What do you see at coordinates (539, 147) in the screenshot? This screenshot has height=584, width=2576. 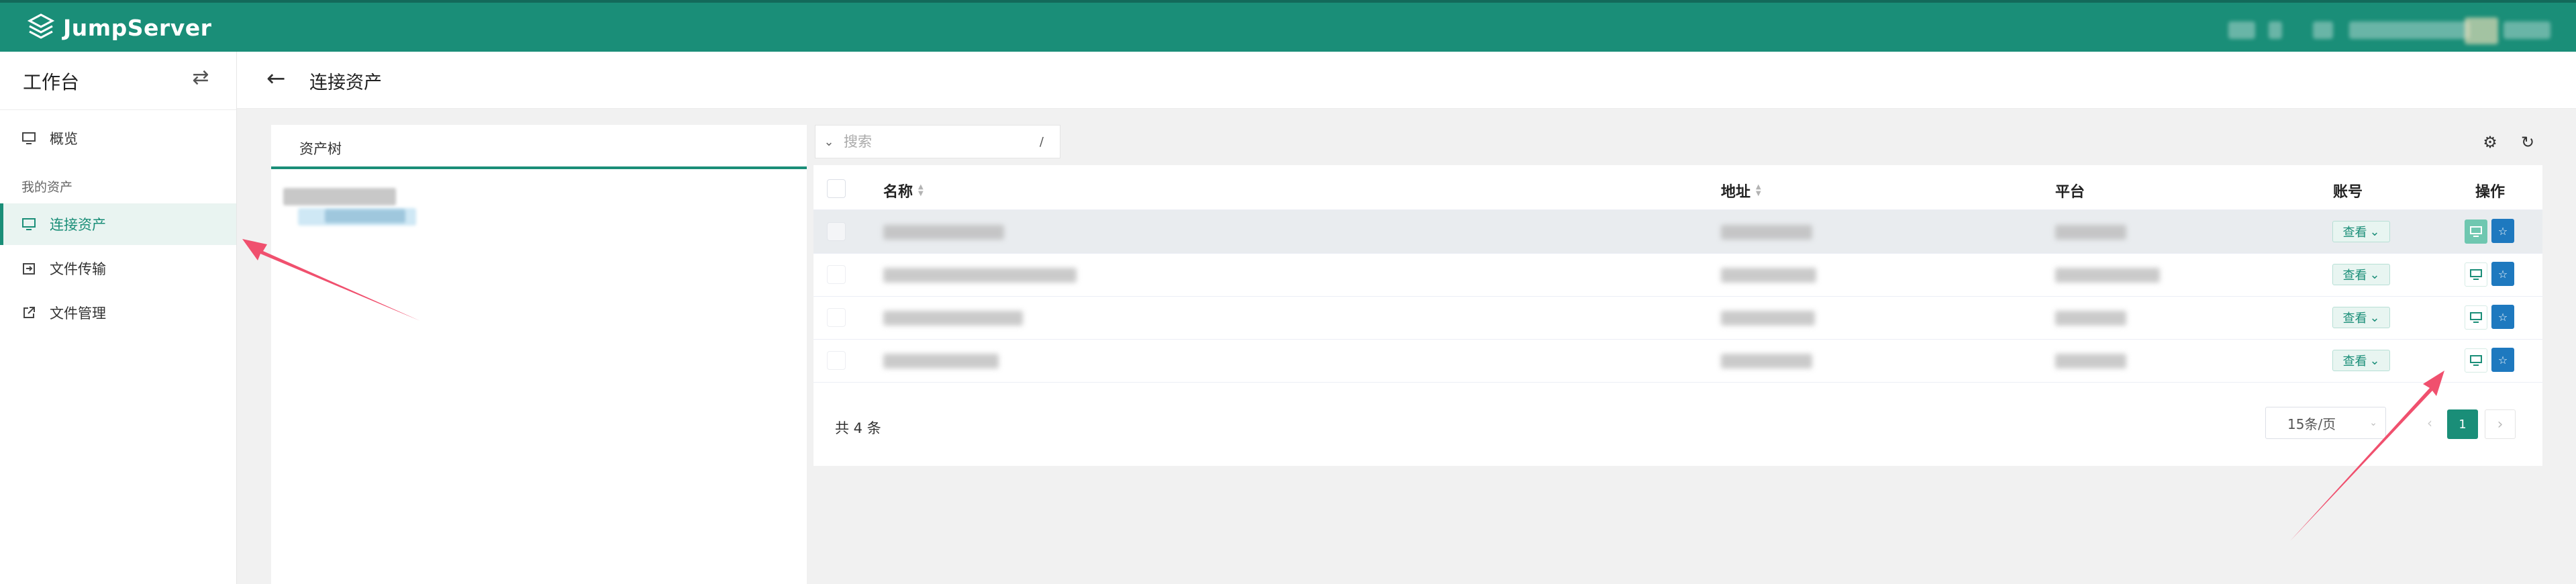 I see `tab-asset-tree: 资产树` at bounding box center [539, 147].